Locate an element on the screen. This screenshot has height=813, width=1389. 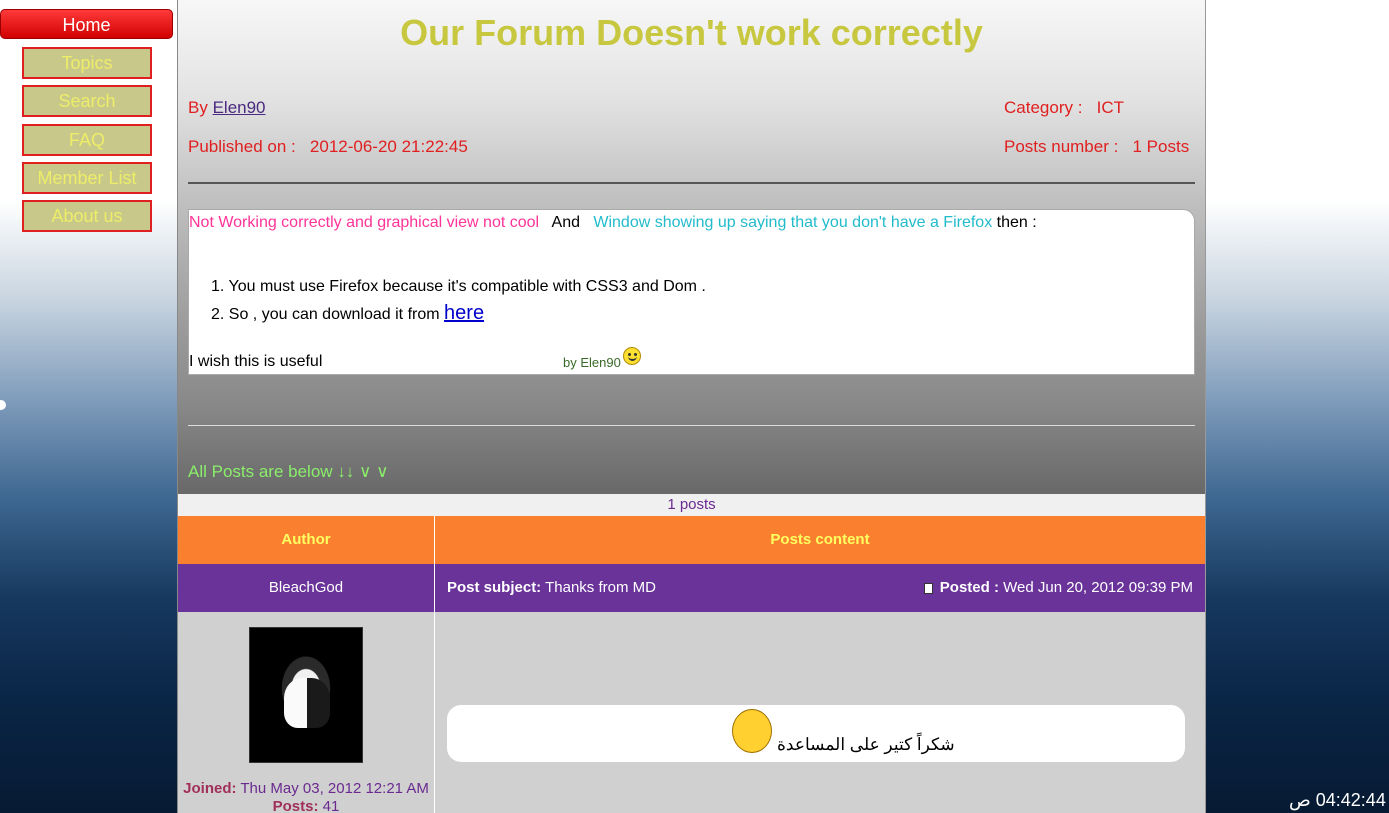
published-label: Published on : is located at coordinates (242, 146).